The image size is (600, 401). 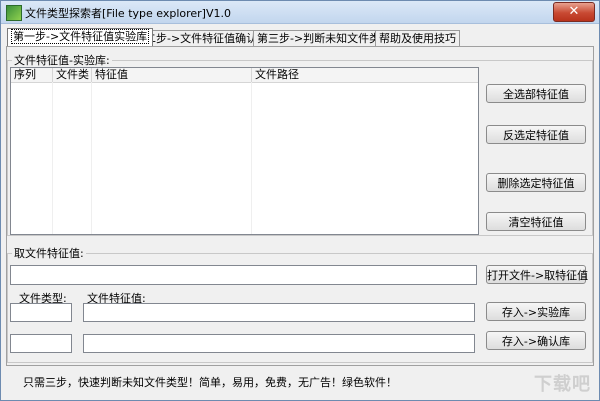 I want to click on column-header-path: 文件路径, so click(x=365, y=75).